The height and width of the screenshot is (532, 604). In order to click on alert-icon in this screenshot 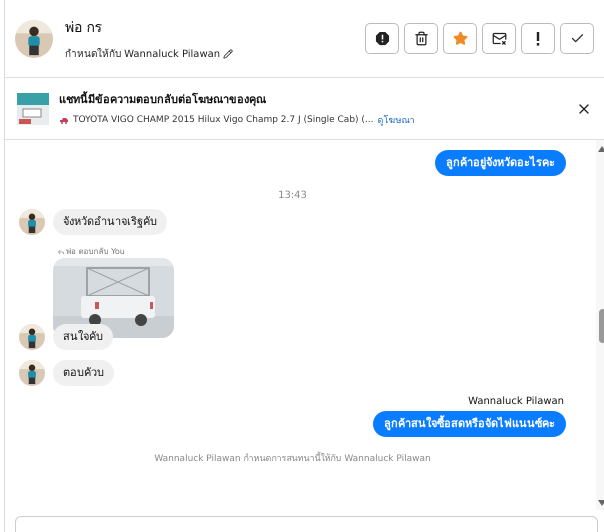, I will do `click(382, 38)`.